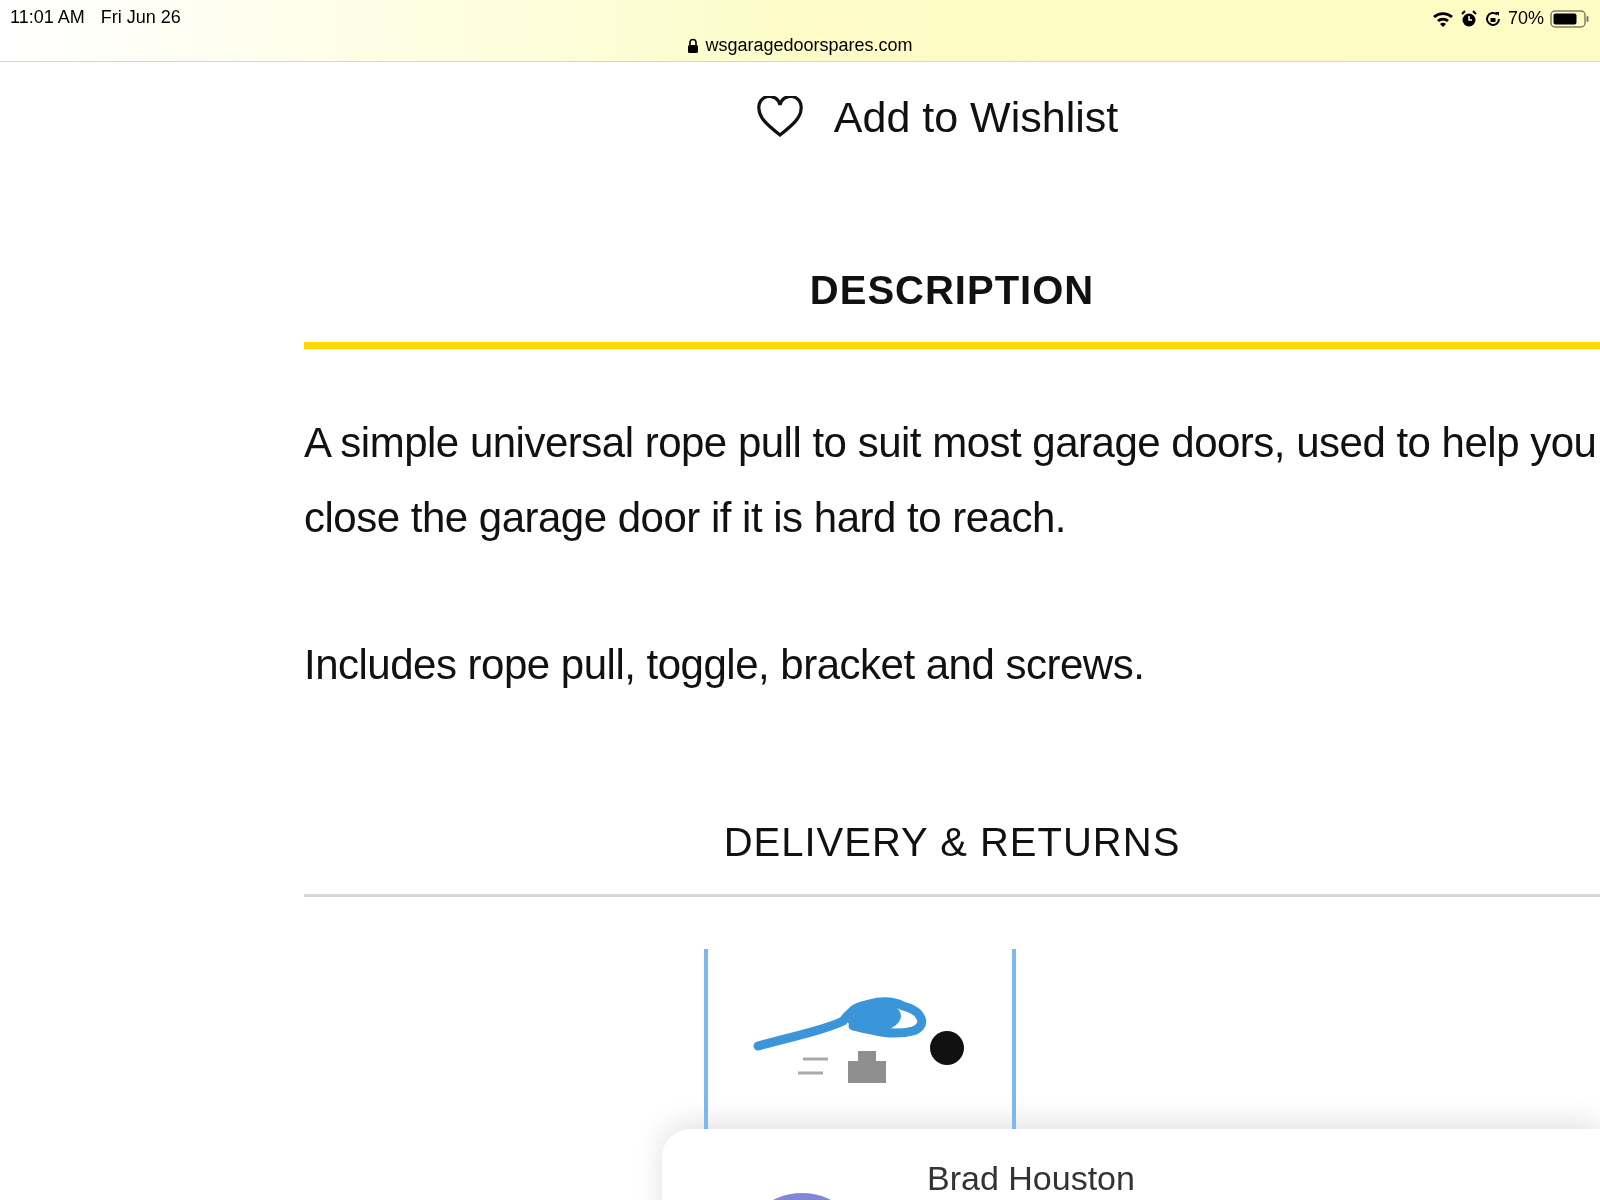 The image size is (1600, 1200). What do you see at coordinates (1468, 18) in the screenshot?
I see `alarm-clock-icon` at bounding box center [1468, 18].